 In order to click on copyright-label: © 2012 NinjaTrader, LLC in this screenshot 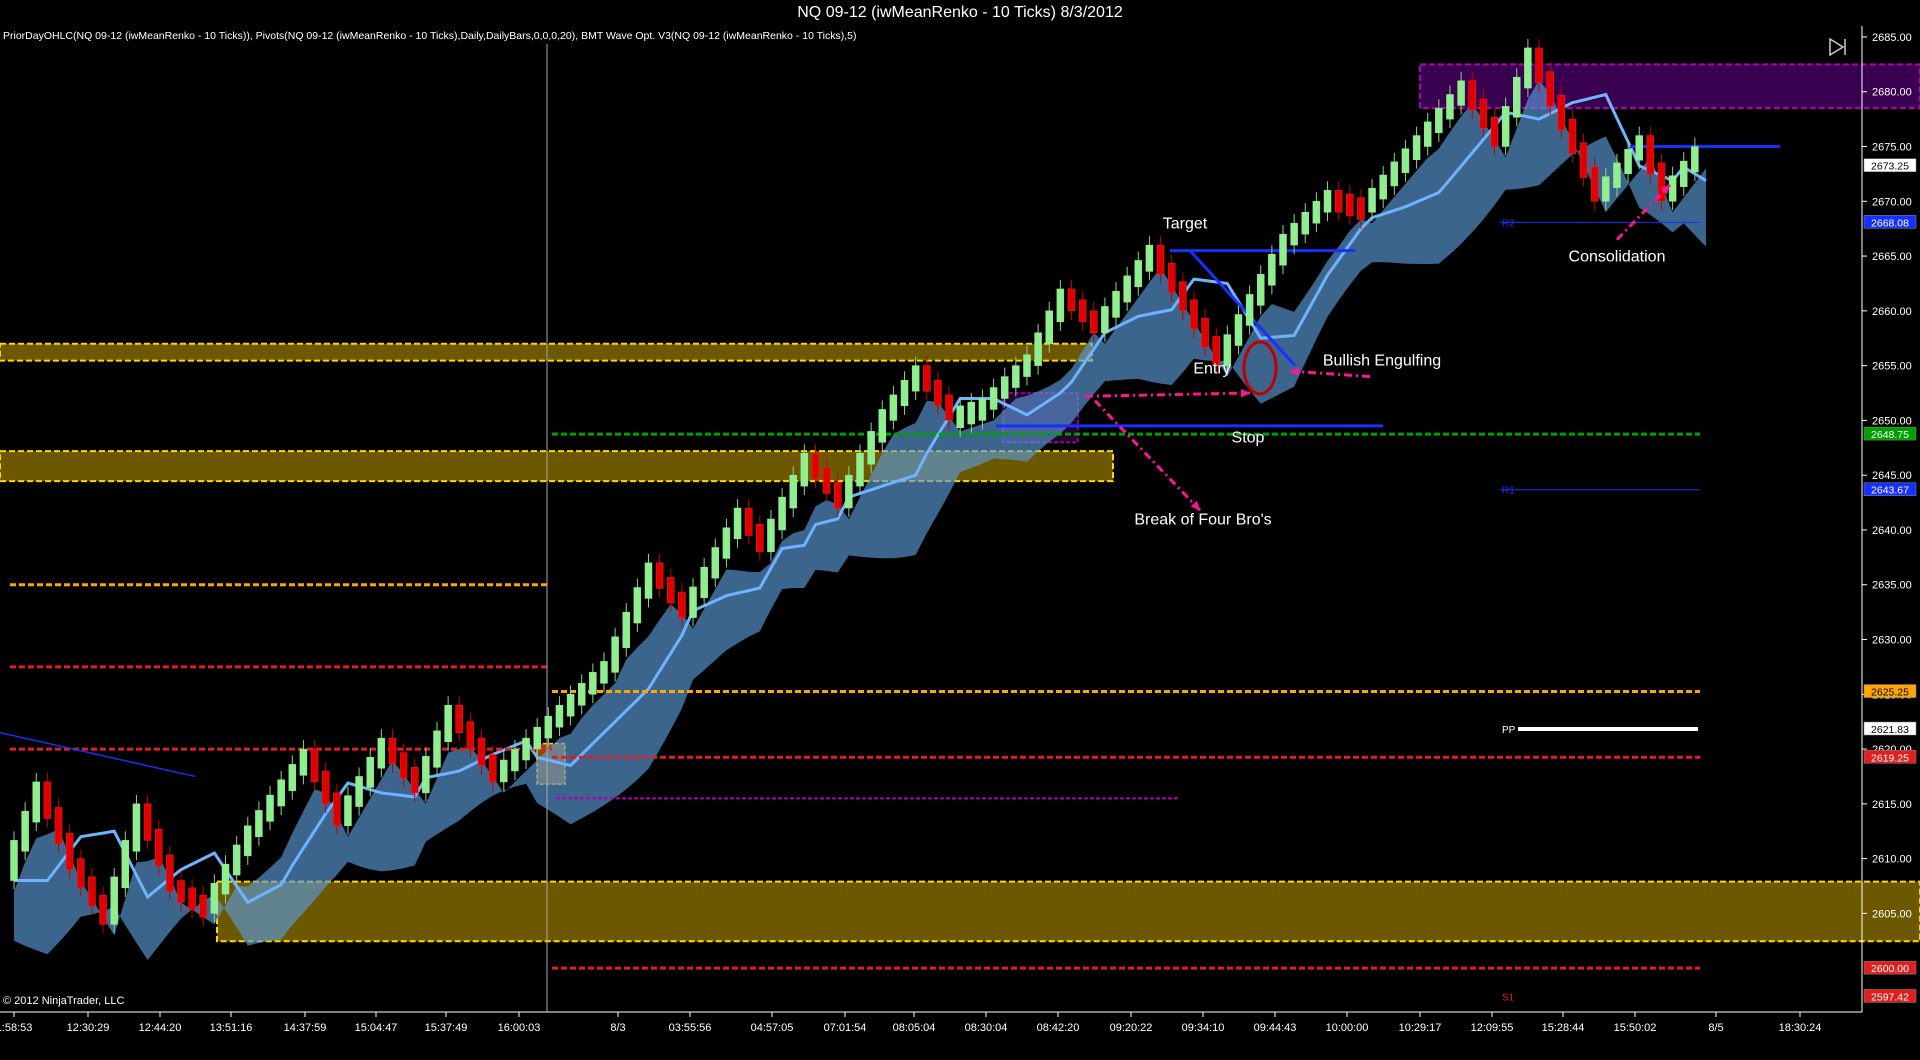, I will do `click(64, 1001)`.